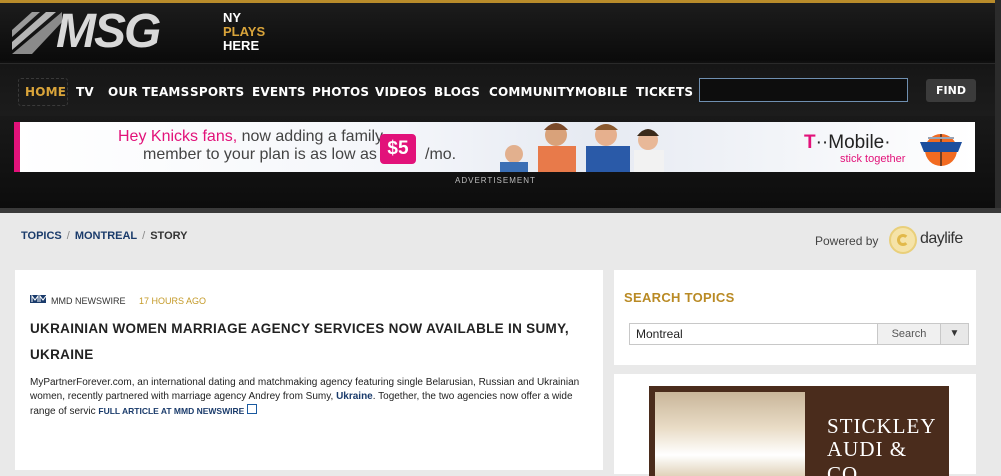 The width and height of the screenshot is (1001, 476). Describe the element at coordinates (795, 317) in the screenshot. I see `search-topics-panel: SEARCH TOPICS Search ▼` at that location.